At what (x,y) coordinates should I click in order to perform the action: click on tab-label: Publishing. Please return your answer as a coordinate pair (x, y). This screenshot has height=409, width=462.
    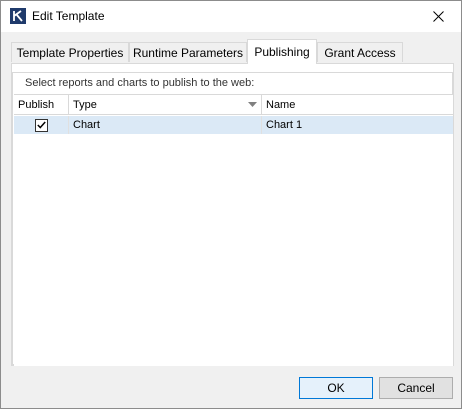
    Looking at the image, I should click on (282, 52).